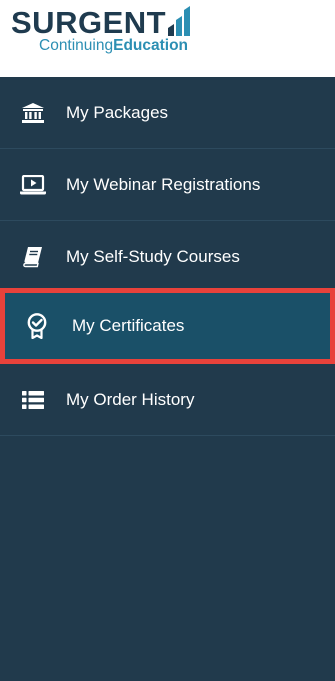 This screenshot has height=681, width=335. I want to click on nav-item-my-certificates: My Certificates, so click(167, 326).